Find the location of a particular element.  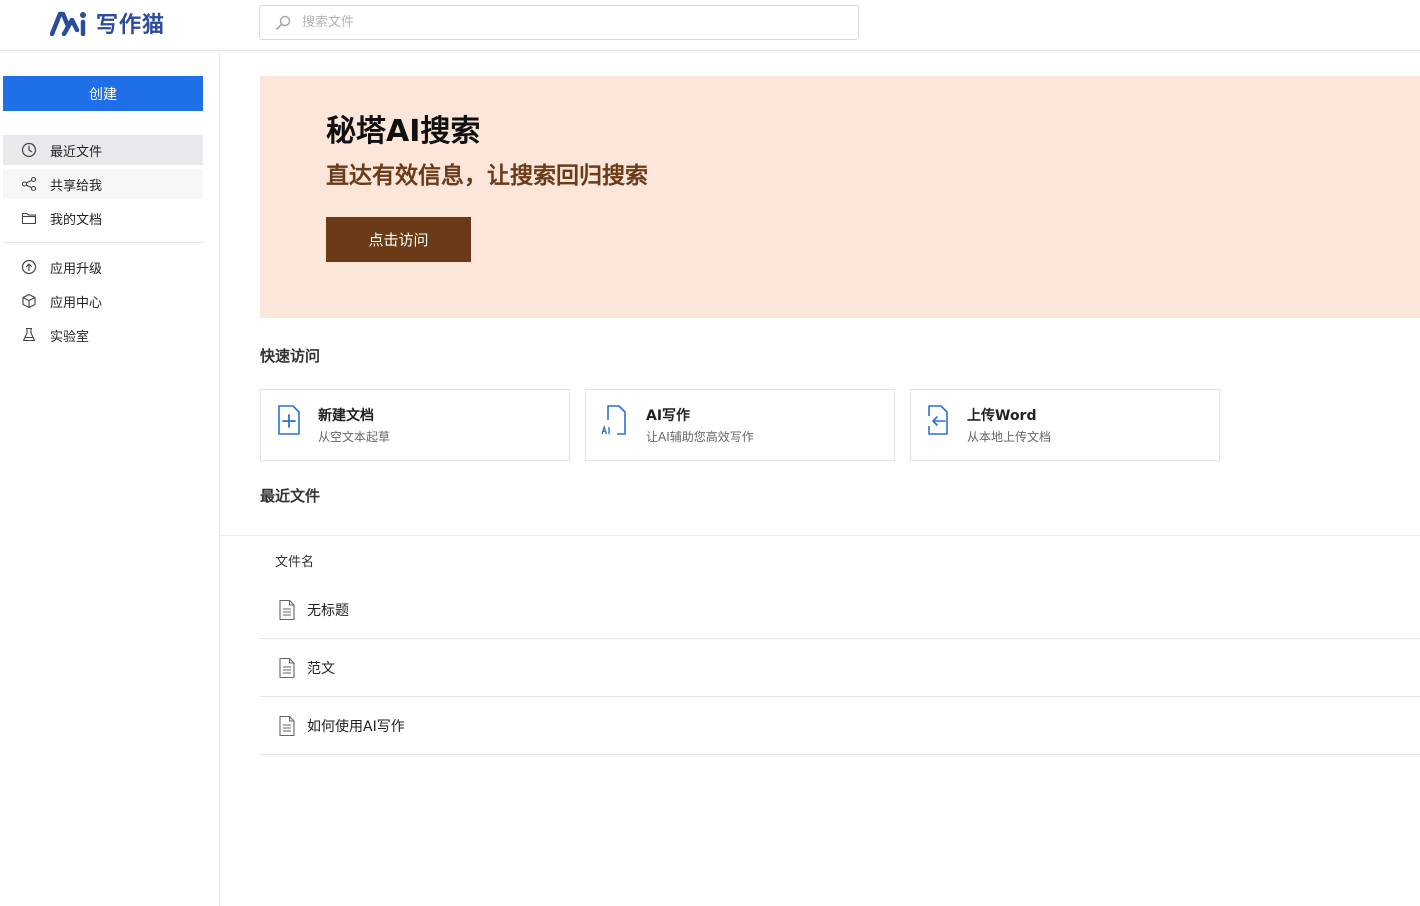

banner-title: 秘塔AI搜索 is located at coordinates (403, 131).